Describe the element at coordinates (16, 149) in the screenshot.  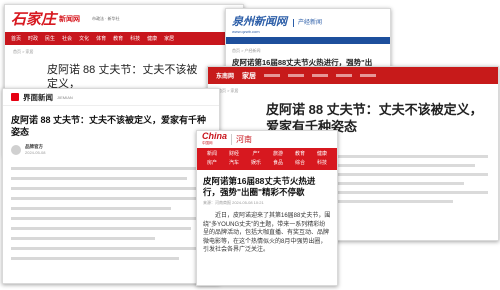
I see `avatar` at that location.